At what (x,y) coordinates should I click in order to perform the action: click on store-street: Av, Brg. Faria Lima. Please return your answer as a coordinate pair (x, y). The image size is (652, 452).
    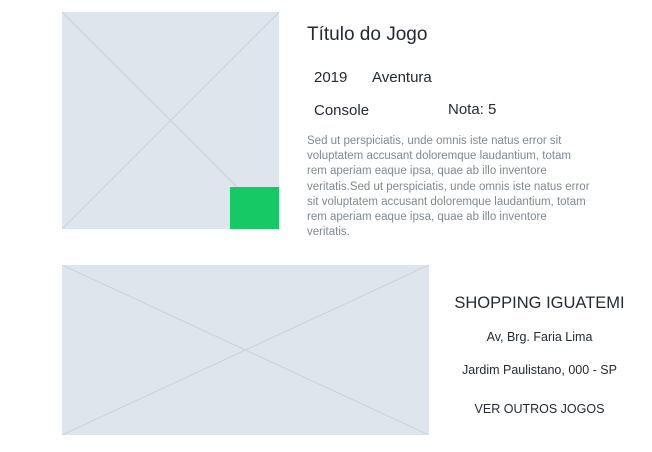
    Looking at the image, I should click on (539, 337).